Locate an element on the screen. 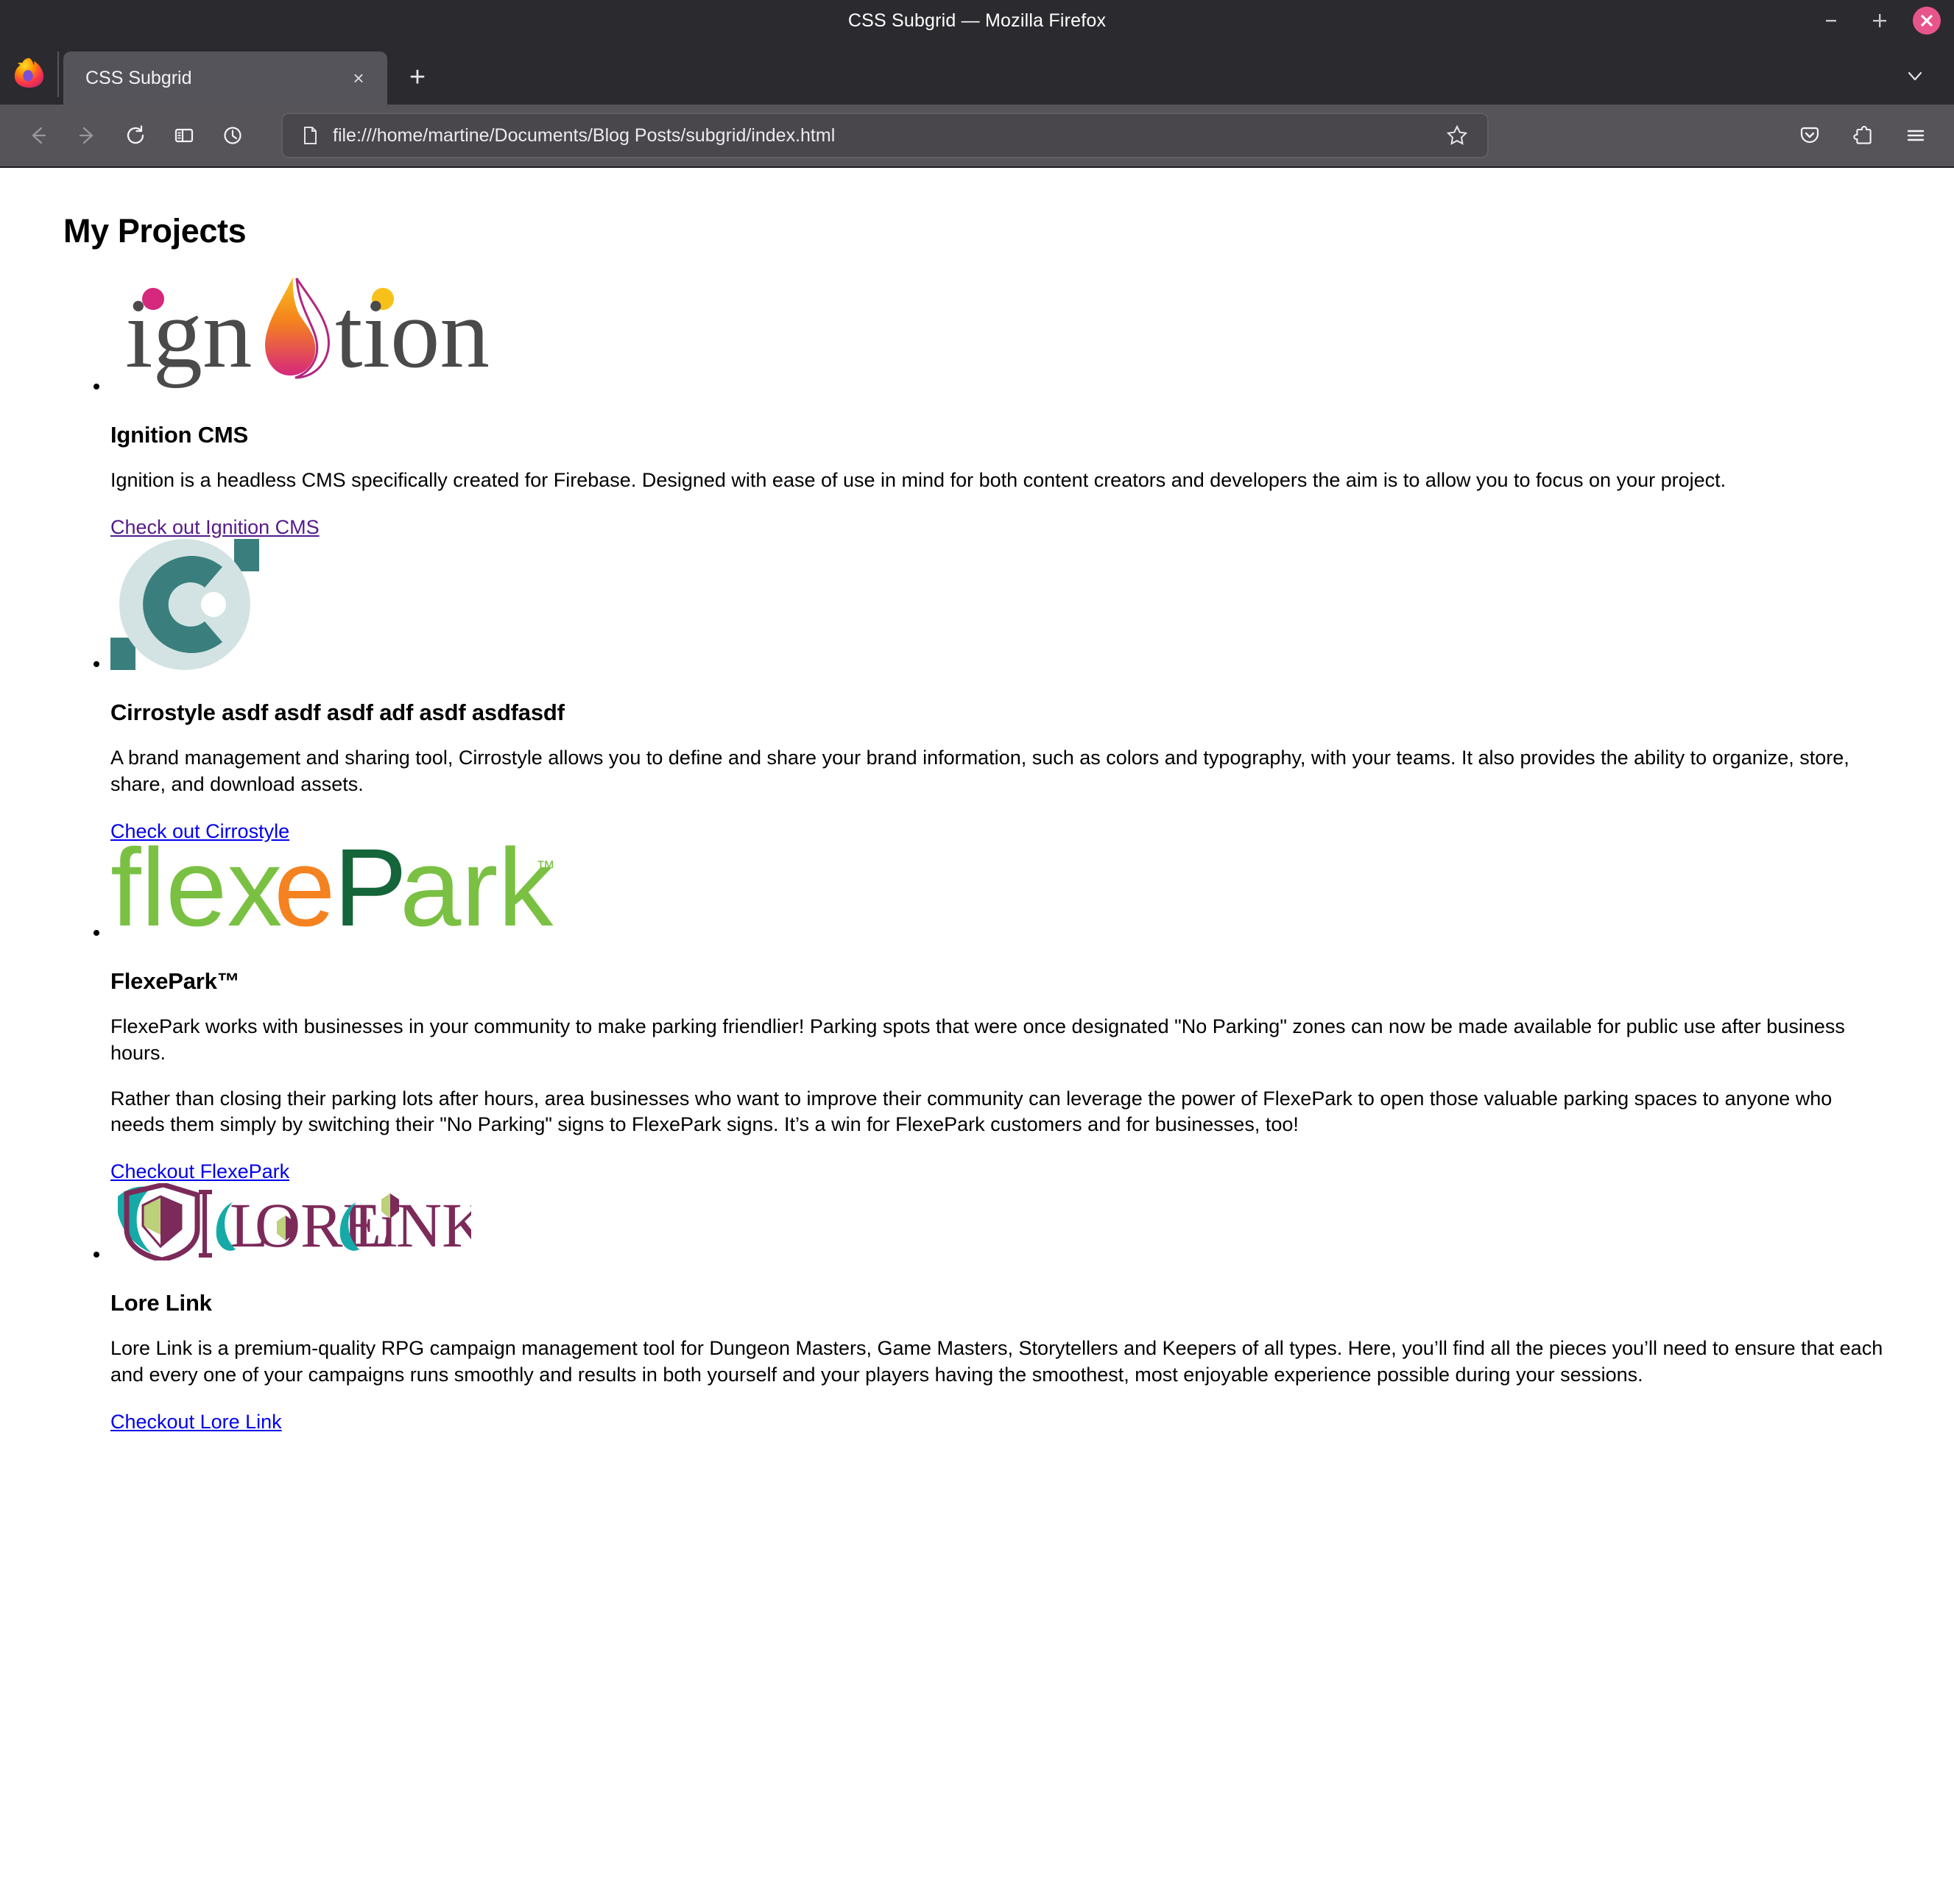  flexepark-logo-icon: flex e P ark ™ is located at coordinates (333, 891).